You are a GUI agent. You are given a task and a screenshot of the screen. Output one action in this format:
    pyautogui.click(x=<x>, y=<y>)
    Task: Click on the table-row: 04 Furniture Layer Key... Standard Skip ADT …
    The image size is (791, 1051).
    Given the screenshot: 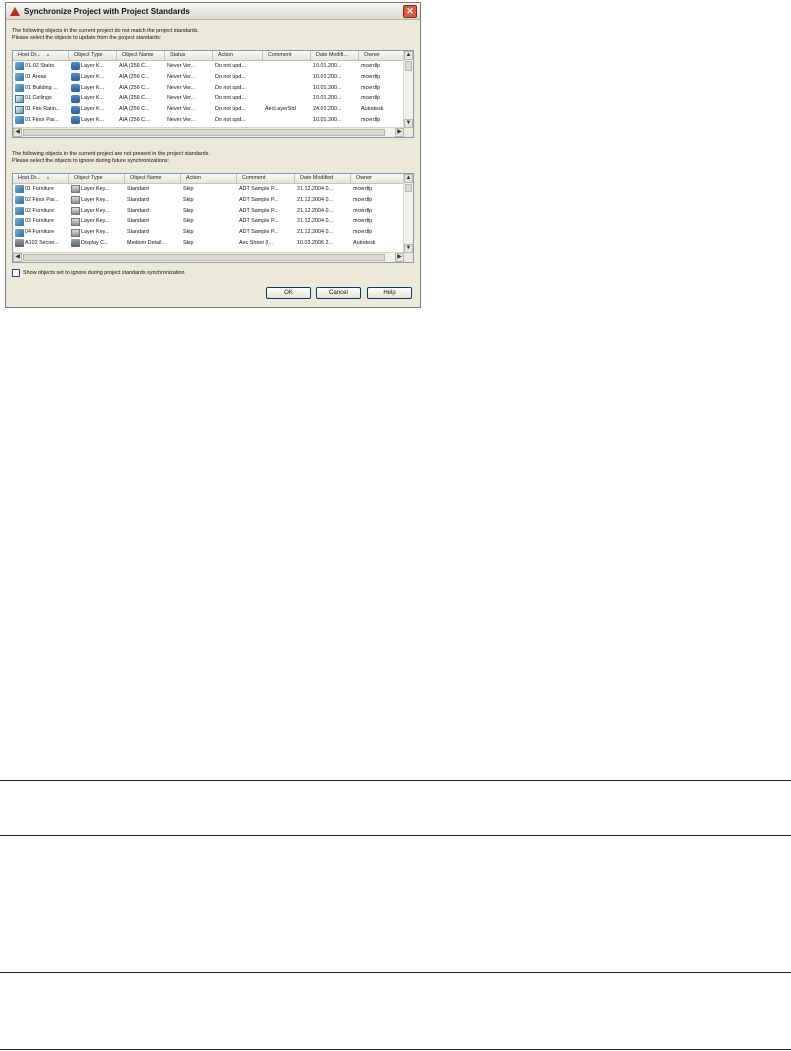 What is the action you would take?
    pyautogui.click(x=213, y=232)
    